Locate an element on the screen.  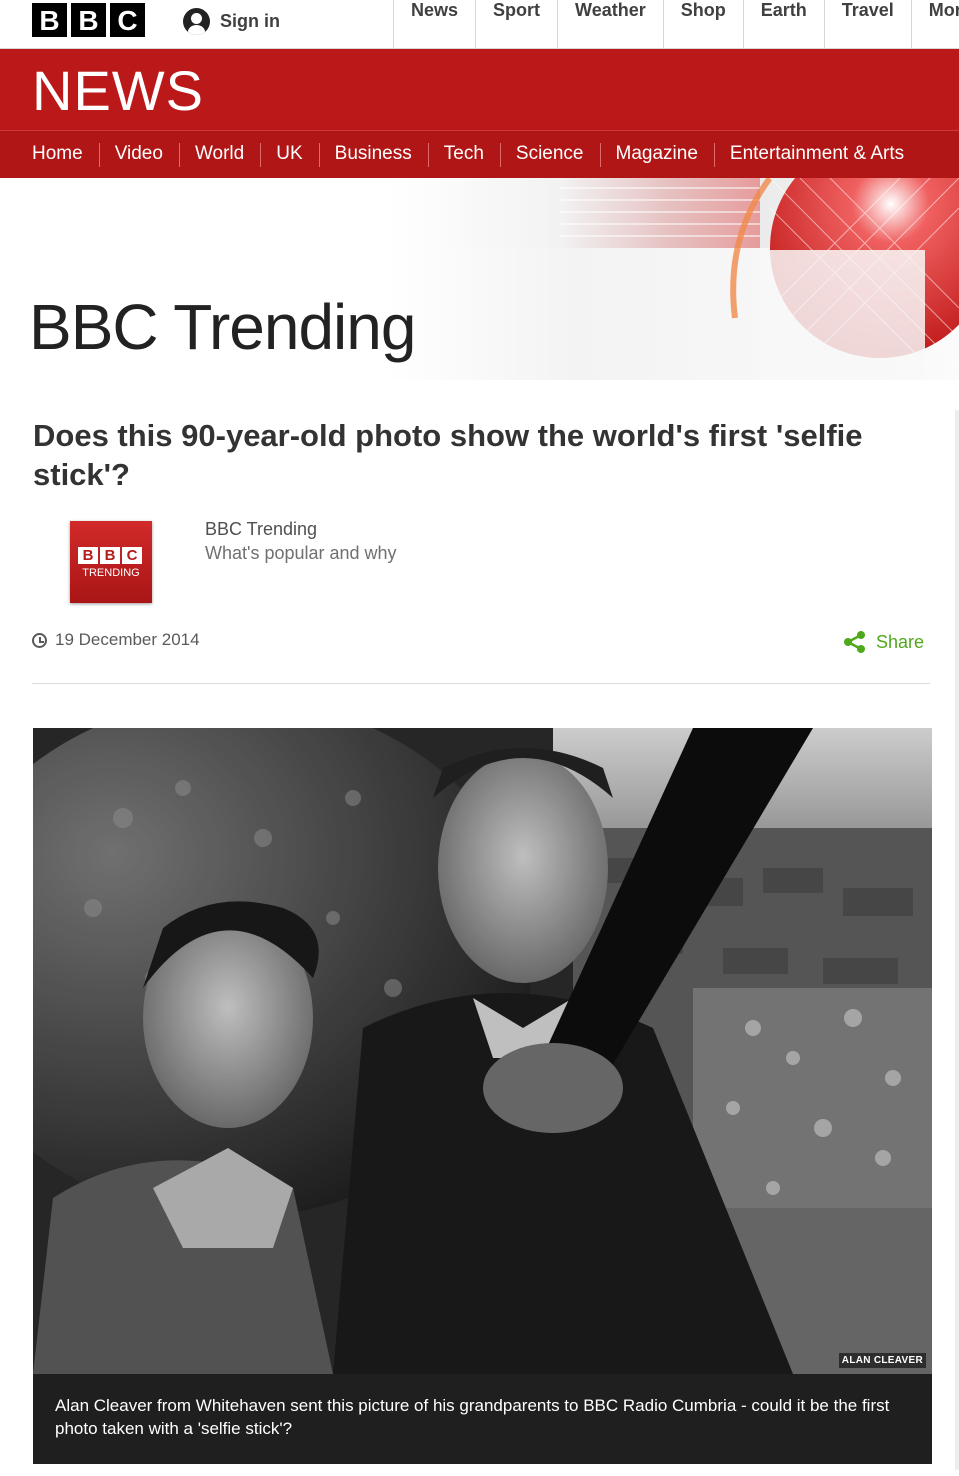
page-title: BBC Trending is located at coordinates (222, 327).